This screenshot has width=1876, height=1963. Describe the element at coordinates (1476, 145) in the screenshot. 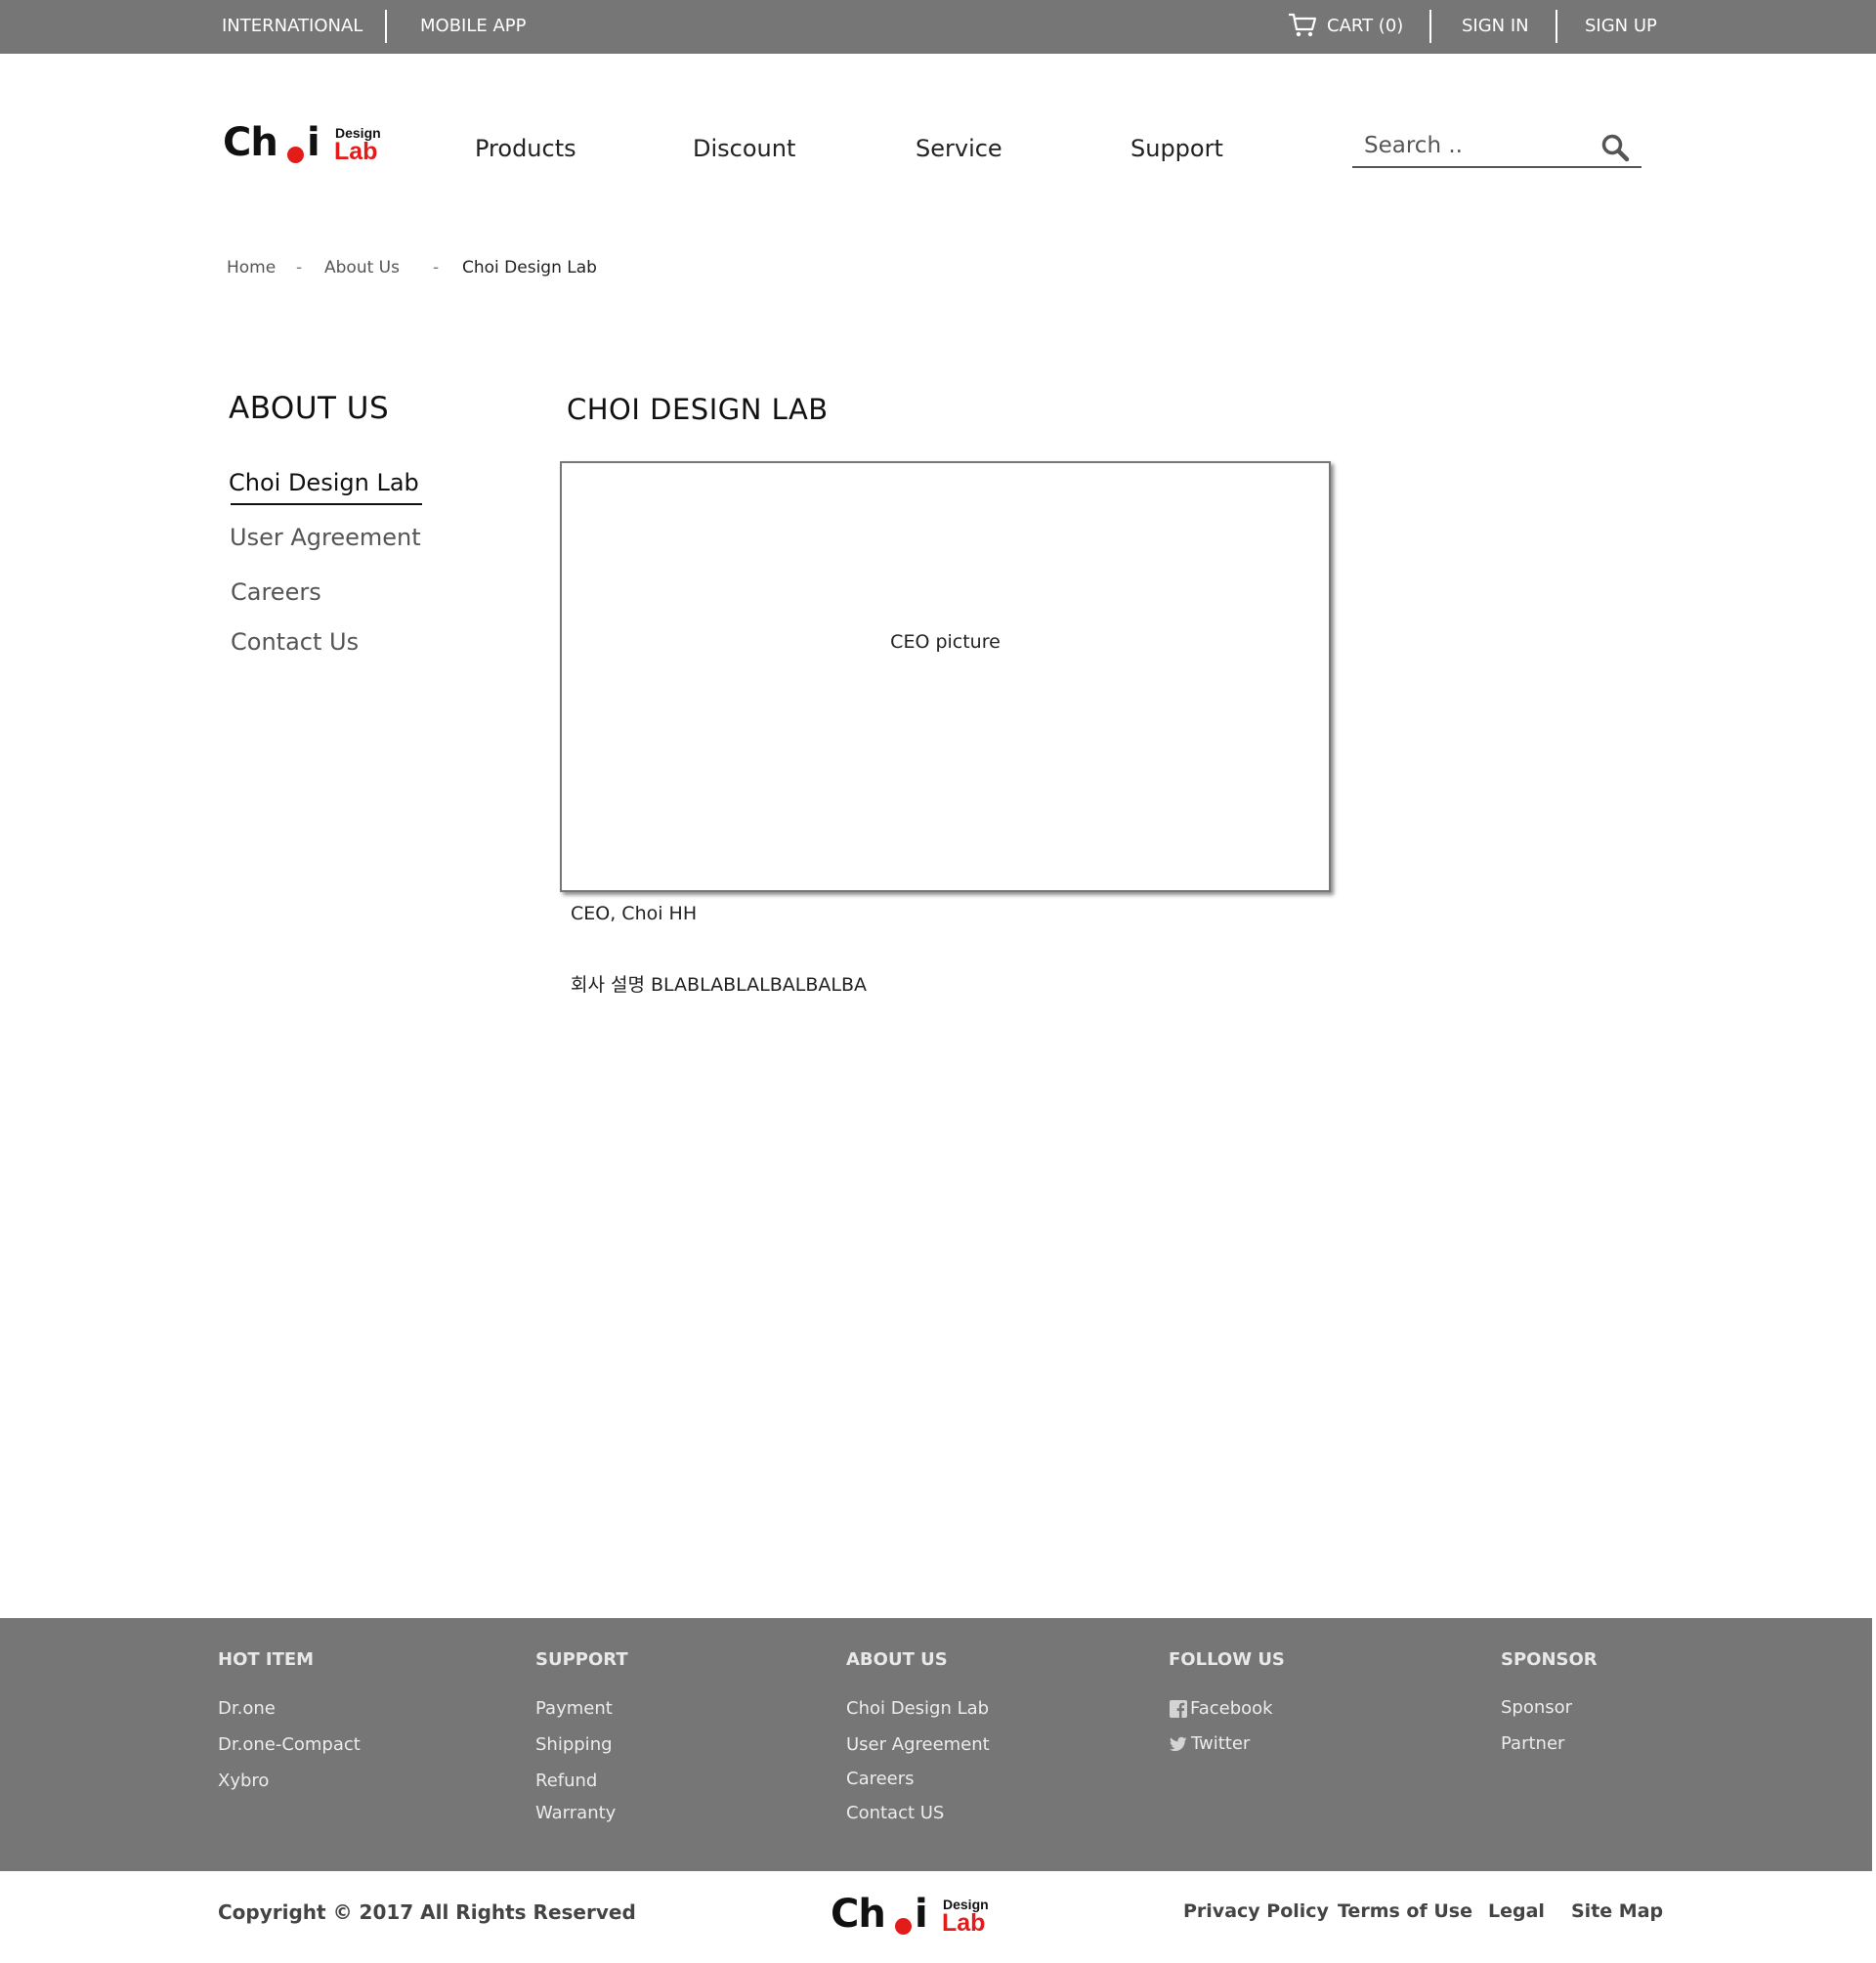

I see `search-input` at that location.